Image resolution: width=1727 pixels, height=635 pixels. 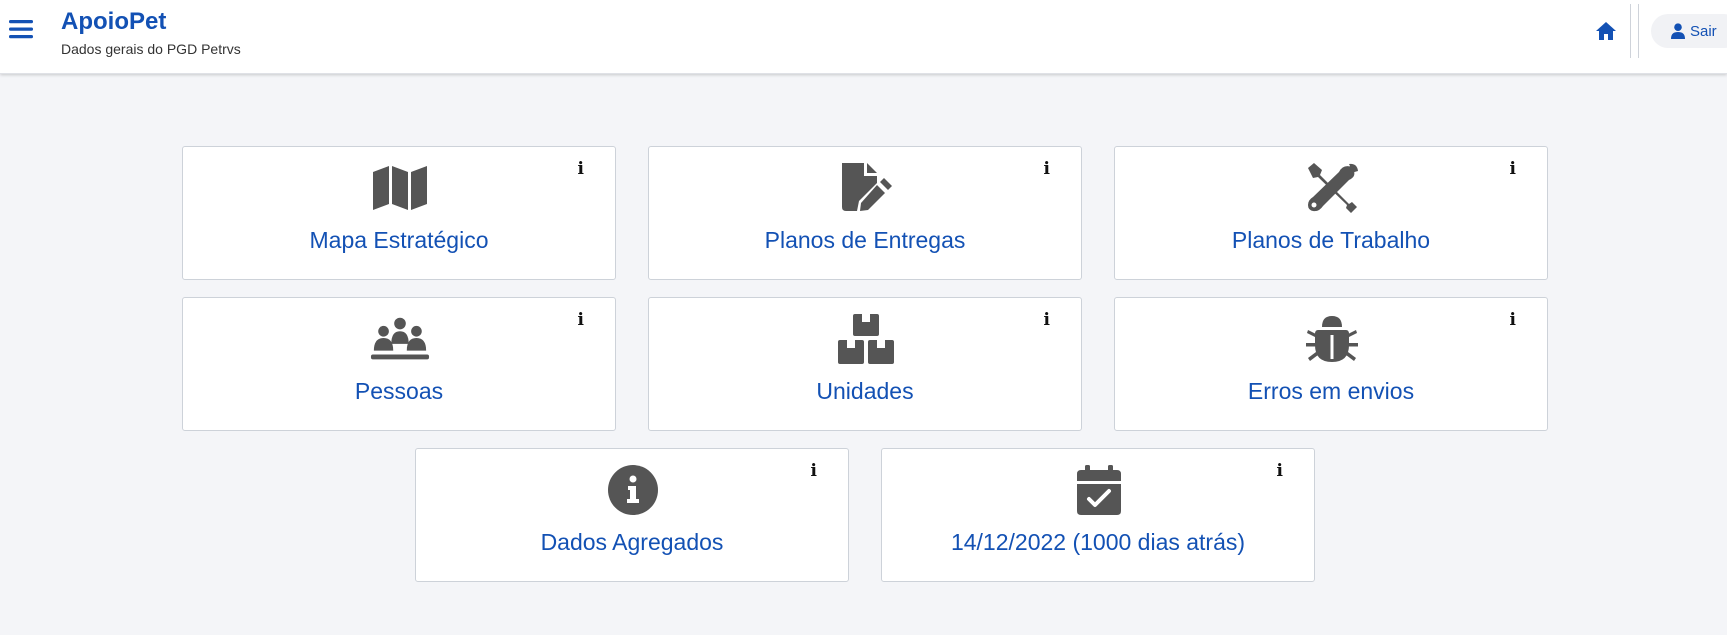 I want to click on menu-button, so click(x=21, y=29).